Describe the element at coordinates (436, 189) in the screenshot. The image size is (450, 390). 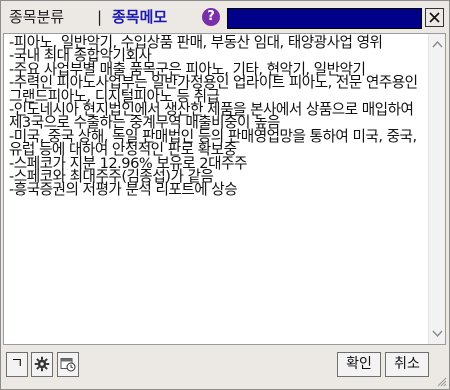
I see `vertical-scrollbar` at that location.